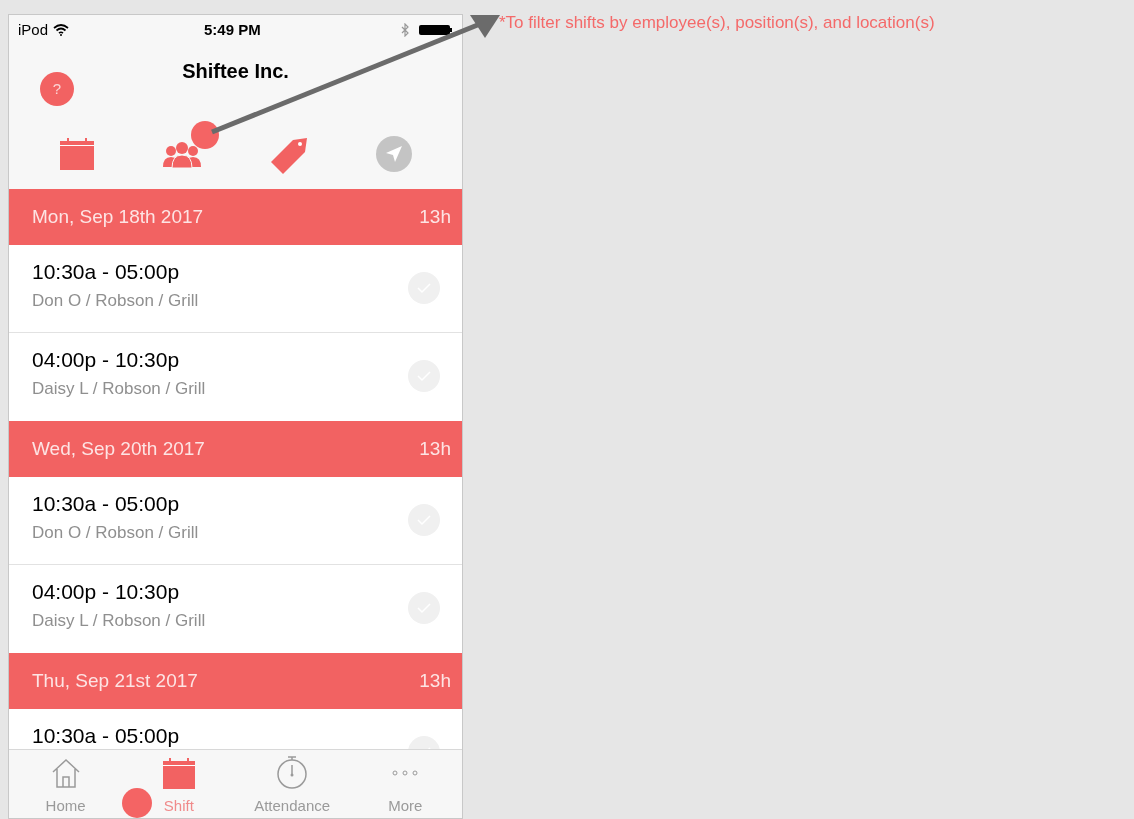  Describe the element at coordinates (405, 772) in the screenshot. I see `more-icon` at that location.